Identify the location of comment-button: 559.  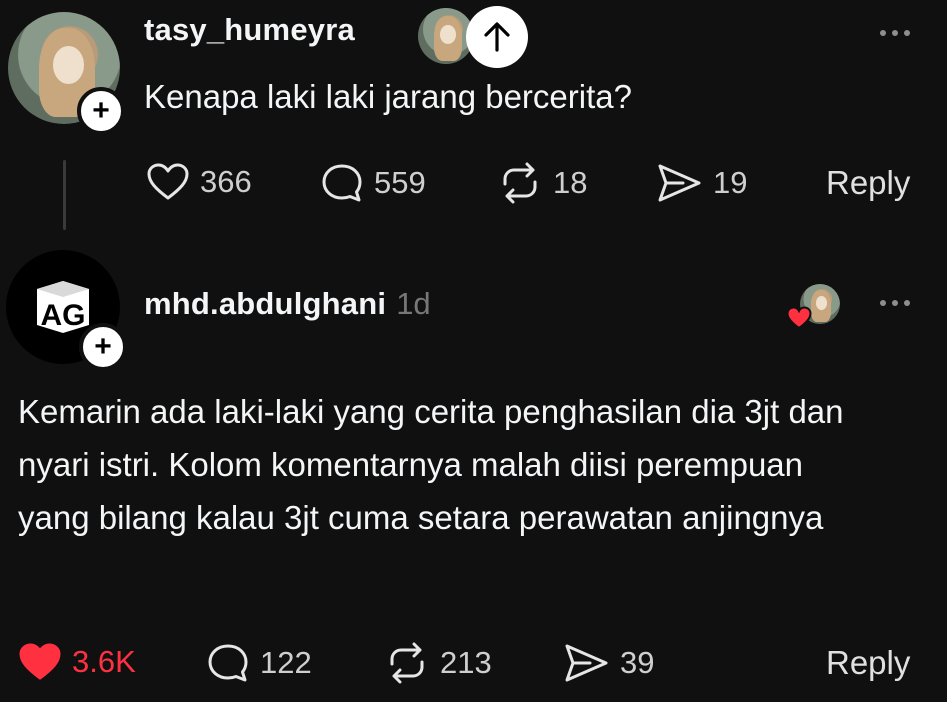
(373, 183).